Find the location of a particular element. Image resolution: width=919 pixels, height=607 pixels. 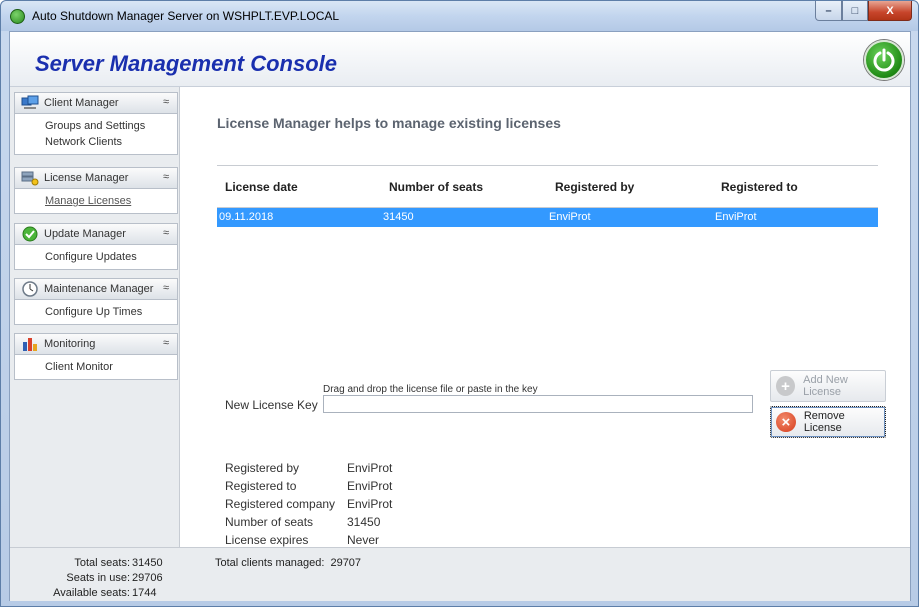

console-header: Server Management Console is located at coordinates (460, 59).